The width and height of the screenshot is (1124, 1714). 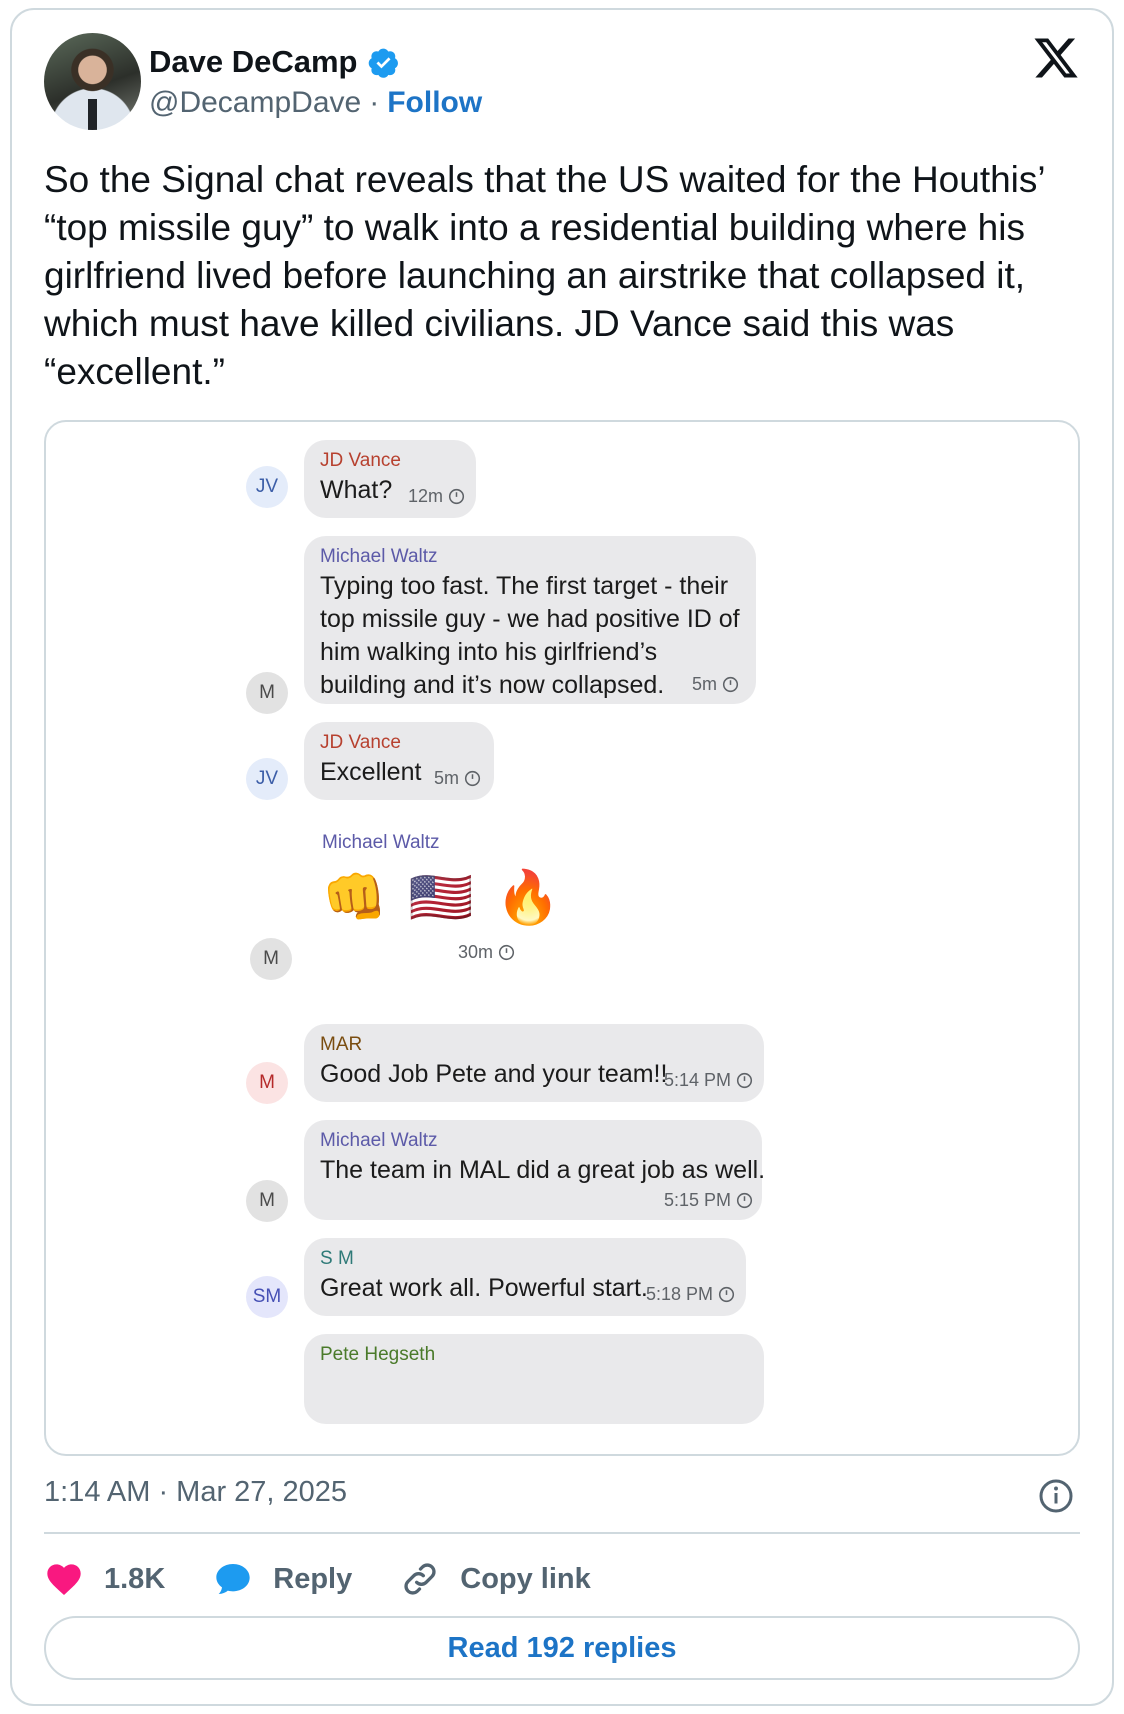 I want to click on verified-badge-icon, so click(x=384, y=63).